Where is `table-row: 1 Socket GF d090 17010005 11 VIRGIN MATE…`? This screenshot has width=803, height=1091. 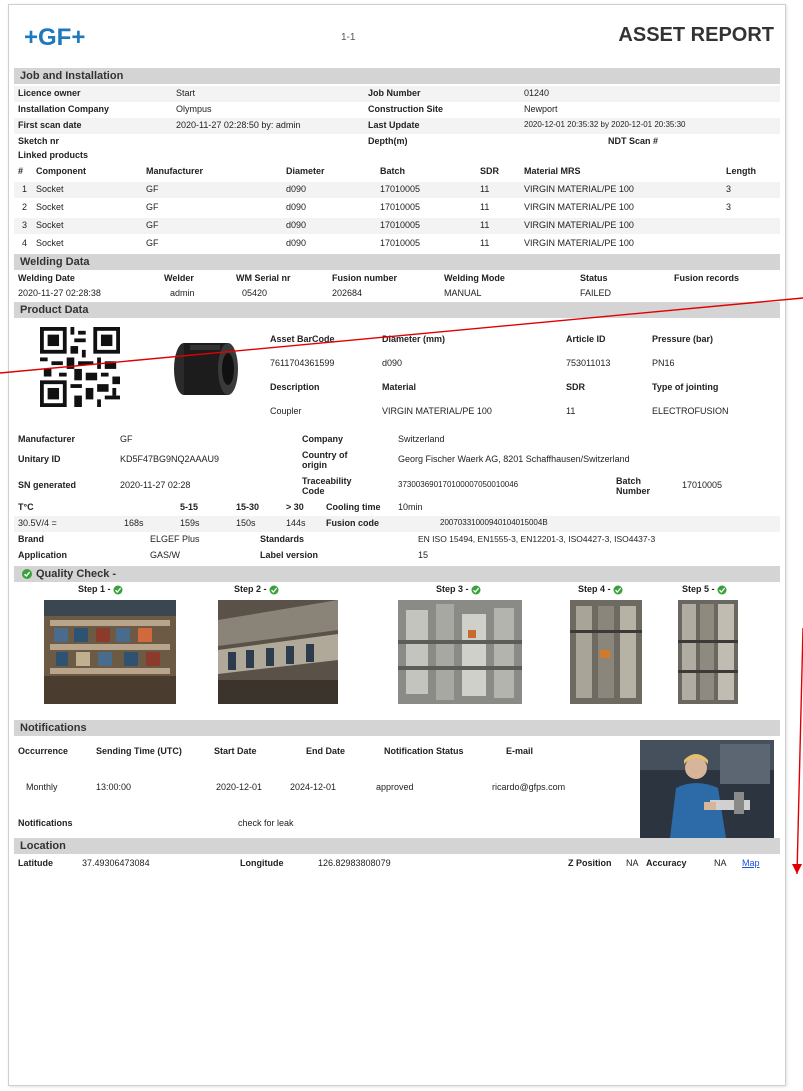
table-row: 1 Socket GF d090 17010005 11 VIRGIN MATE… is located at coordinates (397, 190).